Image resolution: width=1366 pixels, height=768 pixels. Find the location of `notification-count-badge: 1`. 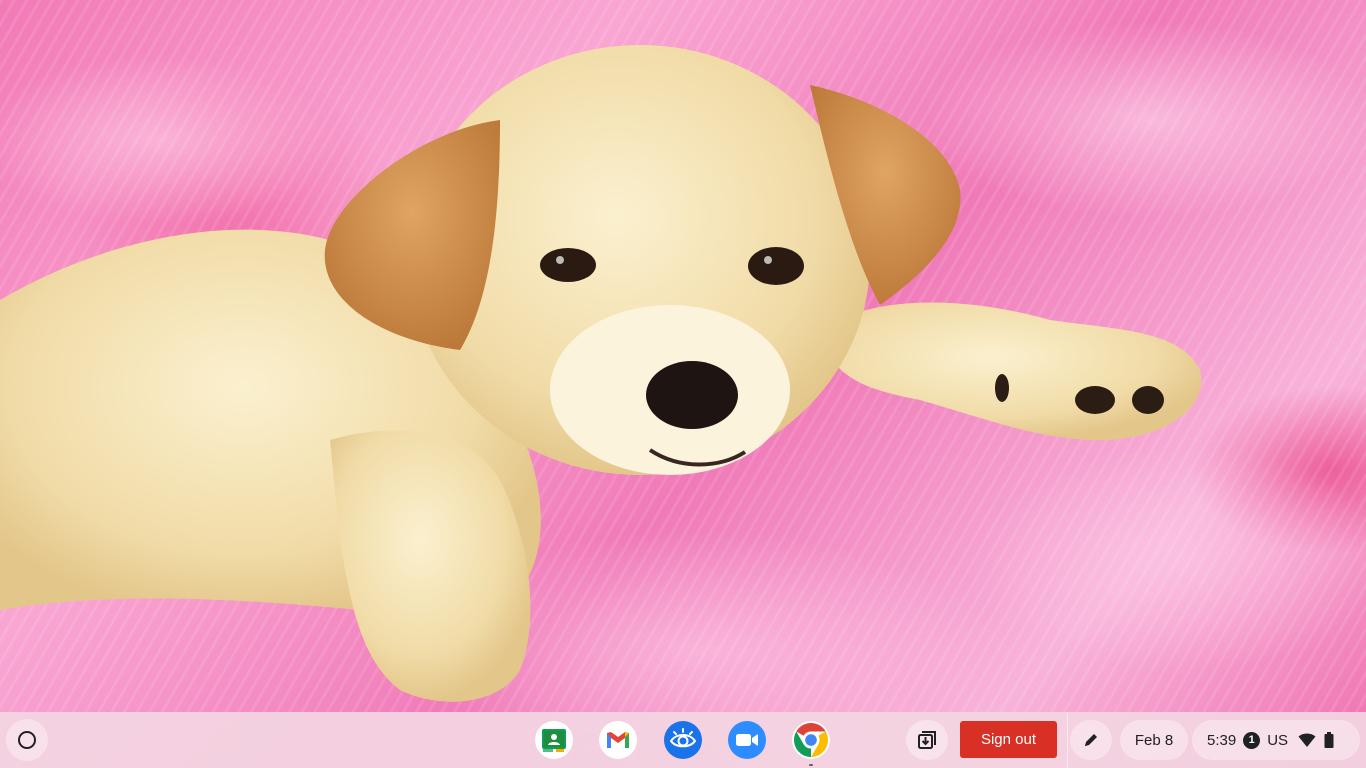

notification-count-badge: 1 is located at coordinates (1252, 740).